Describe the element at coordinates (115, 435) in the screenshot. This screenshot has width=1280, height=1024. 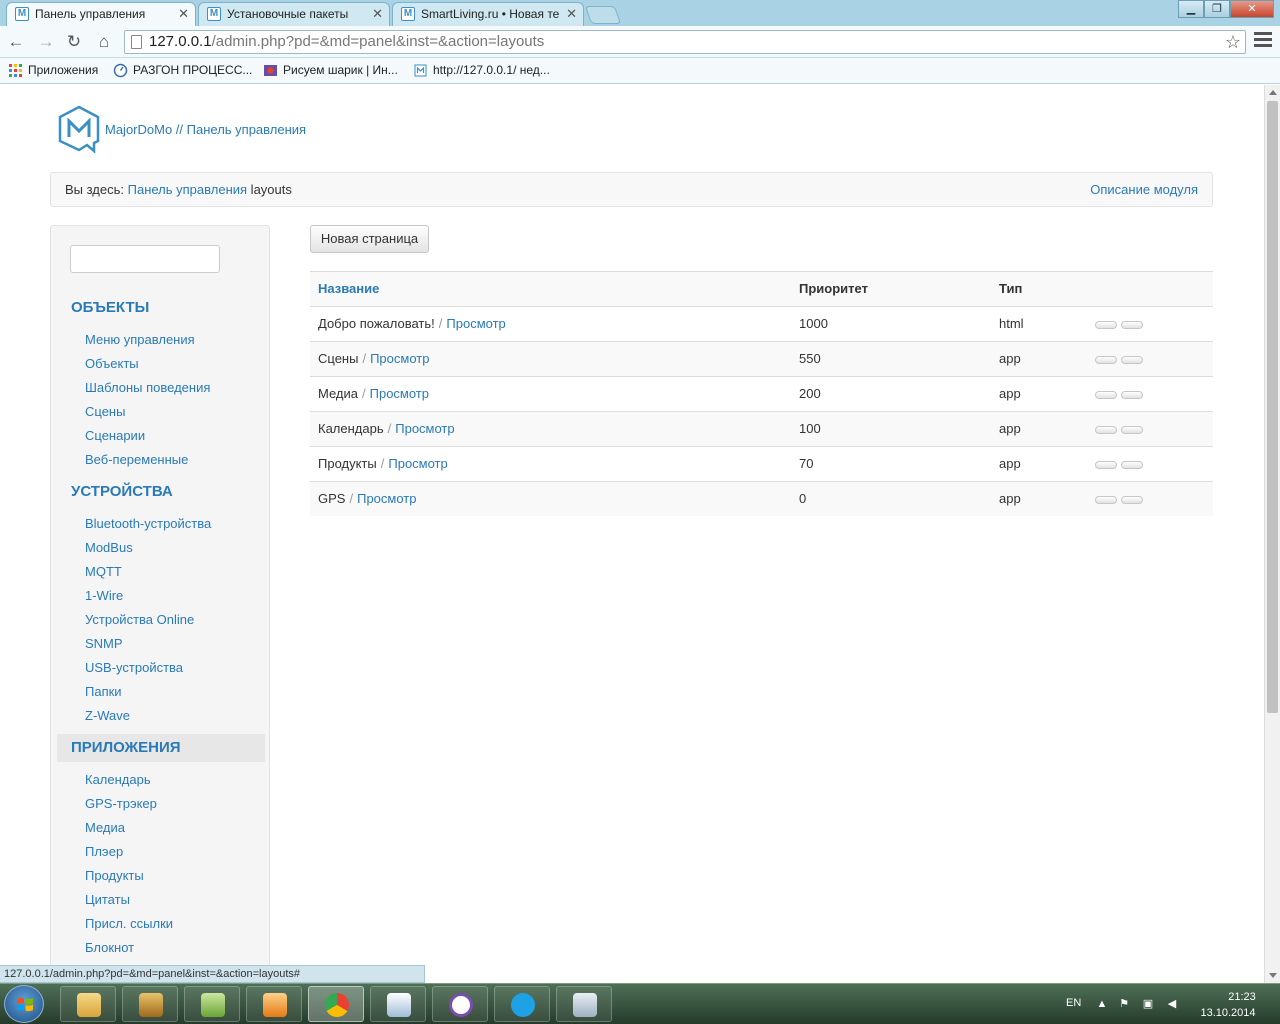
I see `sidebar-item: Сценарии` at that location.